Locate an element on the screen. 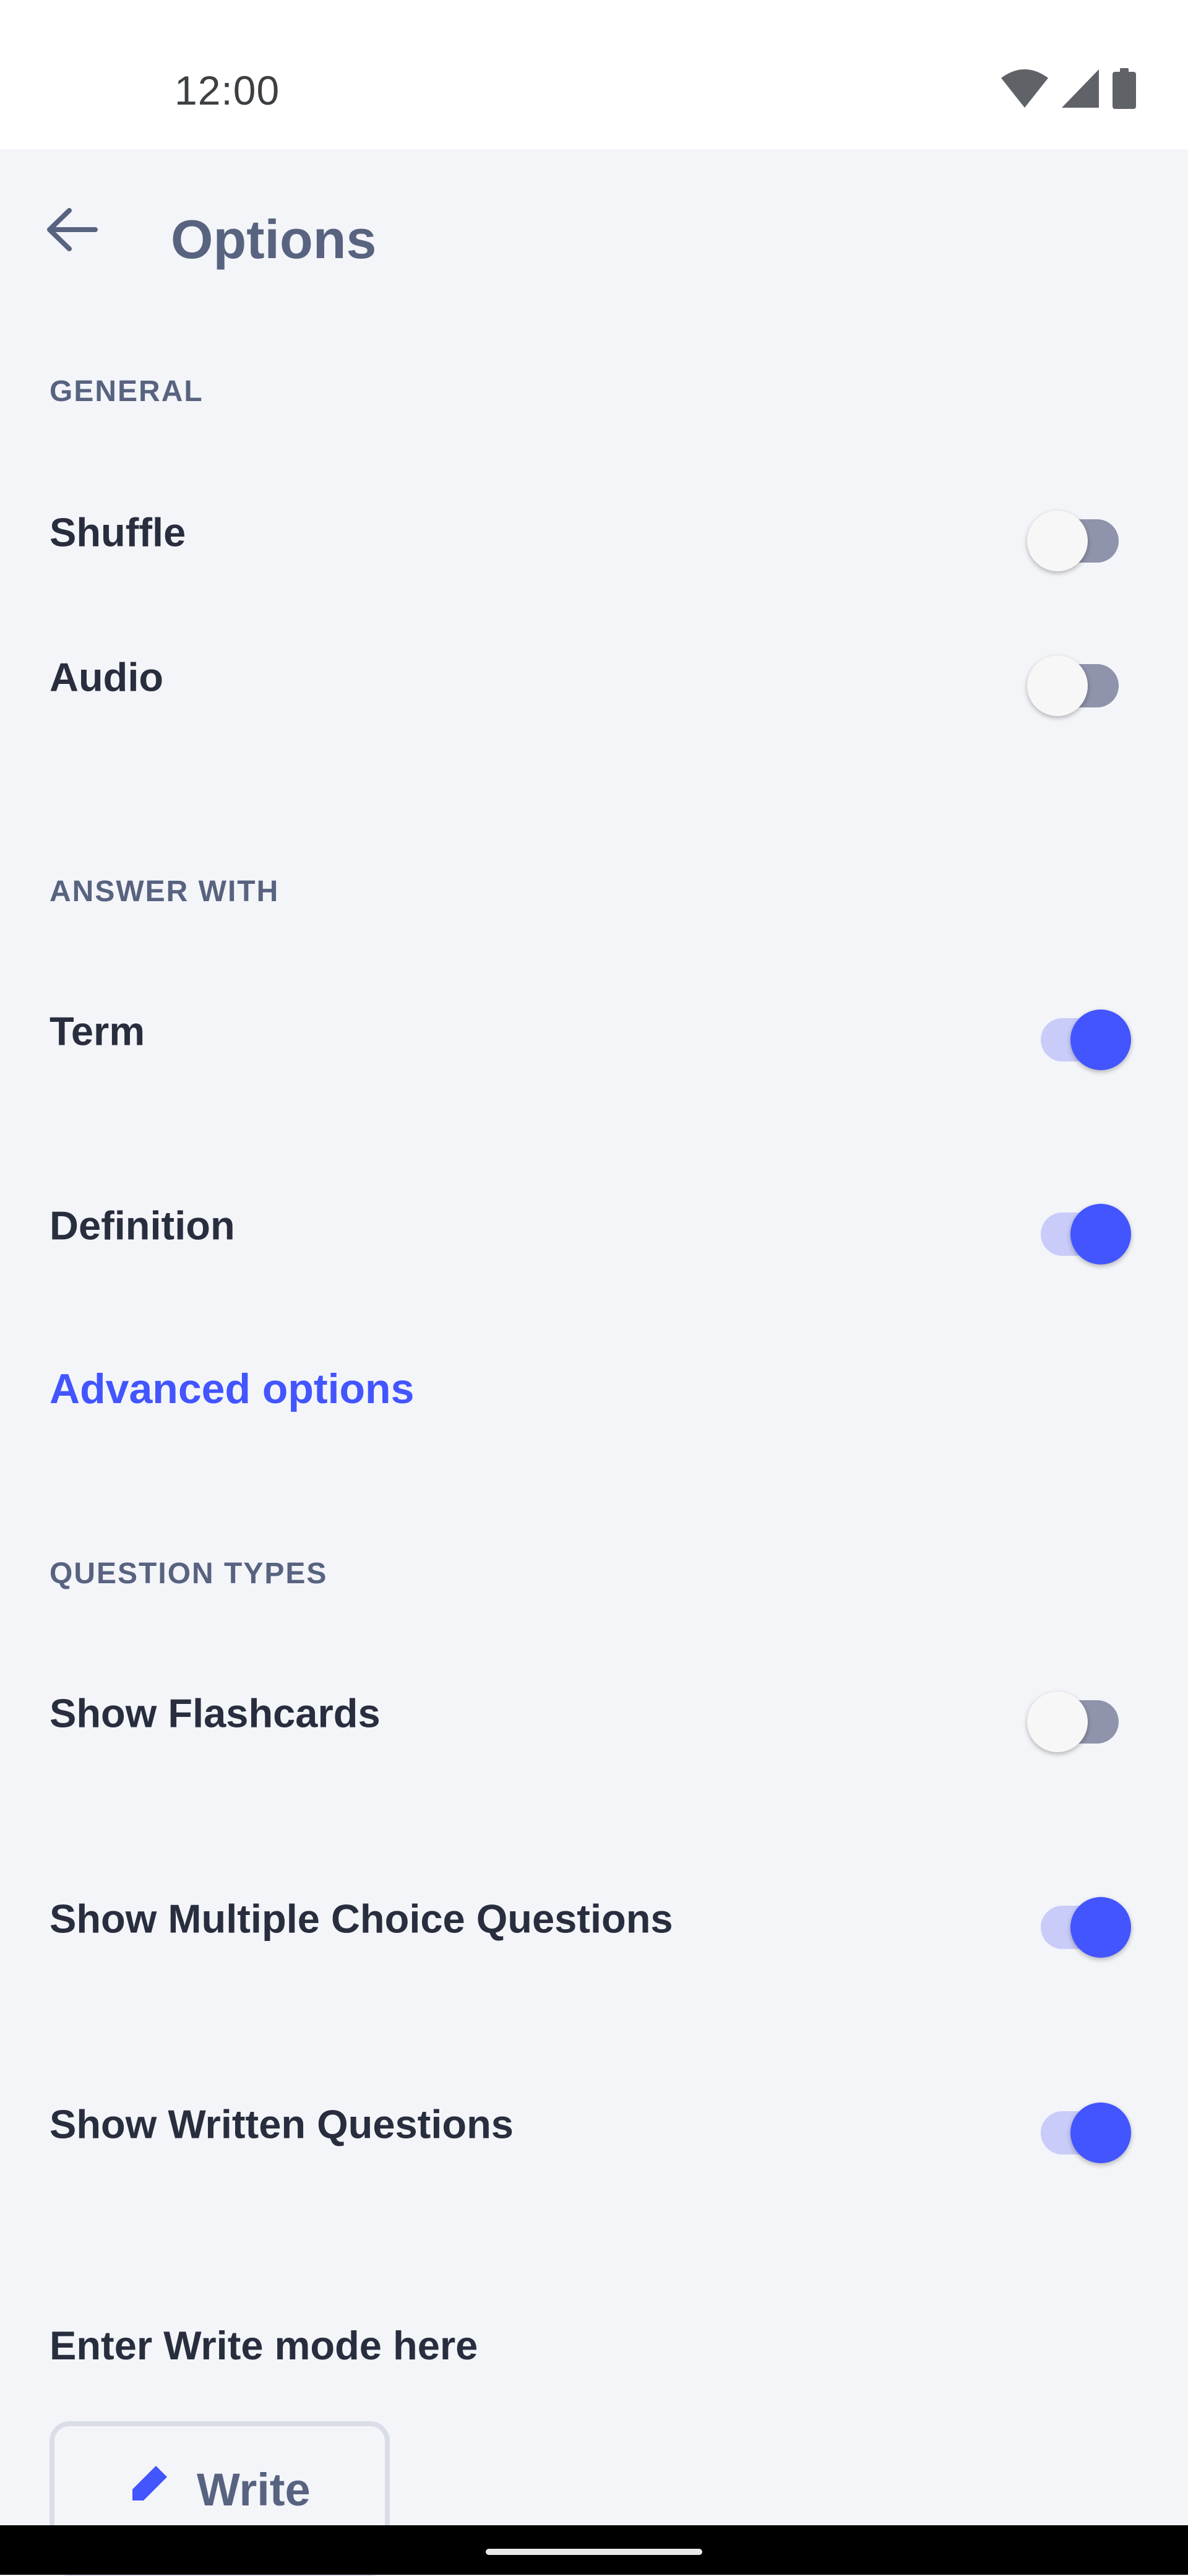  definition-toggle is located at coordinates (1079, 1227).